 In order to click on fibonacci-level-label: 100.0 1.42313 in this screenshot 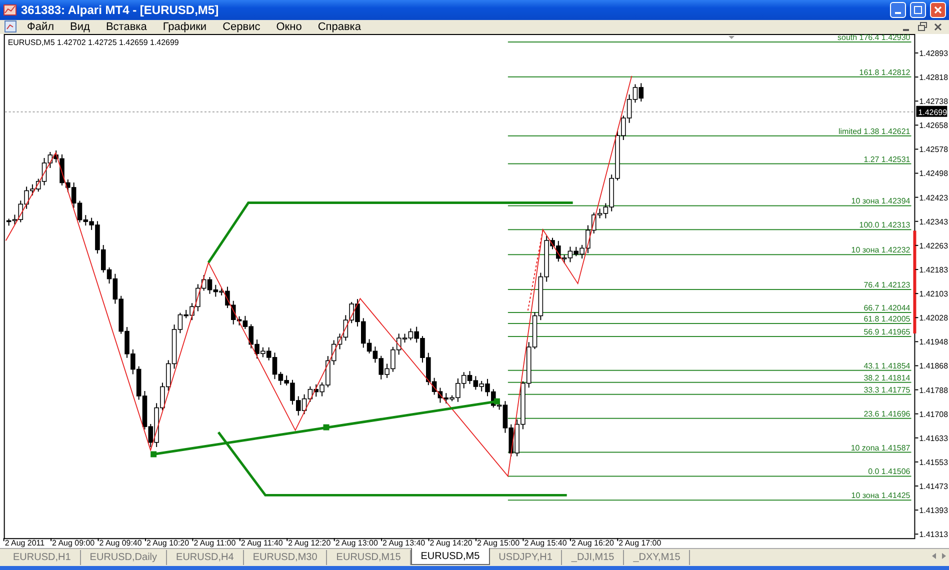, I will do `click(884, 225)`.